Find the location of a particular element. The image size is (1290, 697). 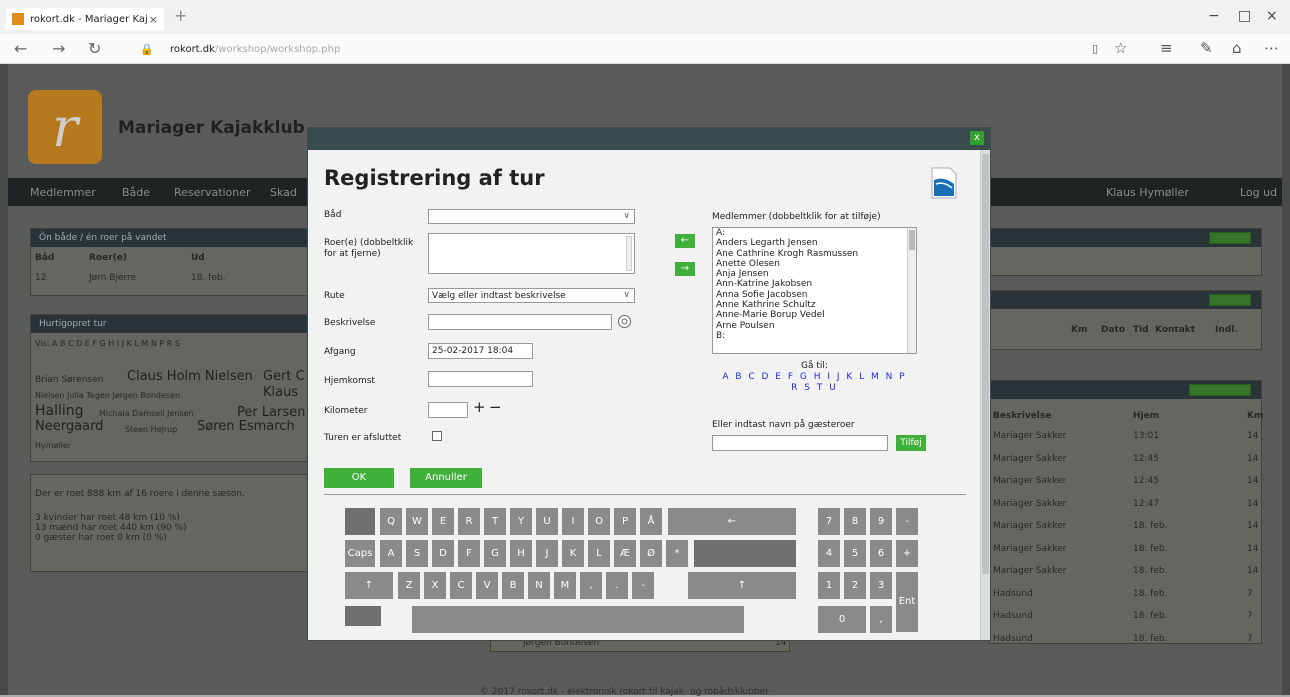

return-input is located at coordinates (480, 379).